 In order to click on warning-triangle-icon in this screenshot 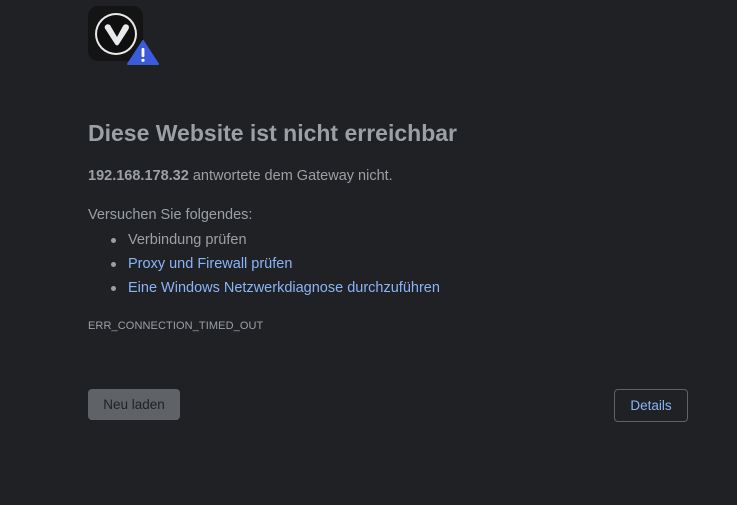, I will do `click(143, 55)`.